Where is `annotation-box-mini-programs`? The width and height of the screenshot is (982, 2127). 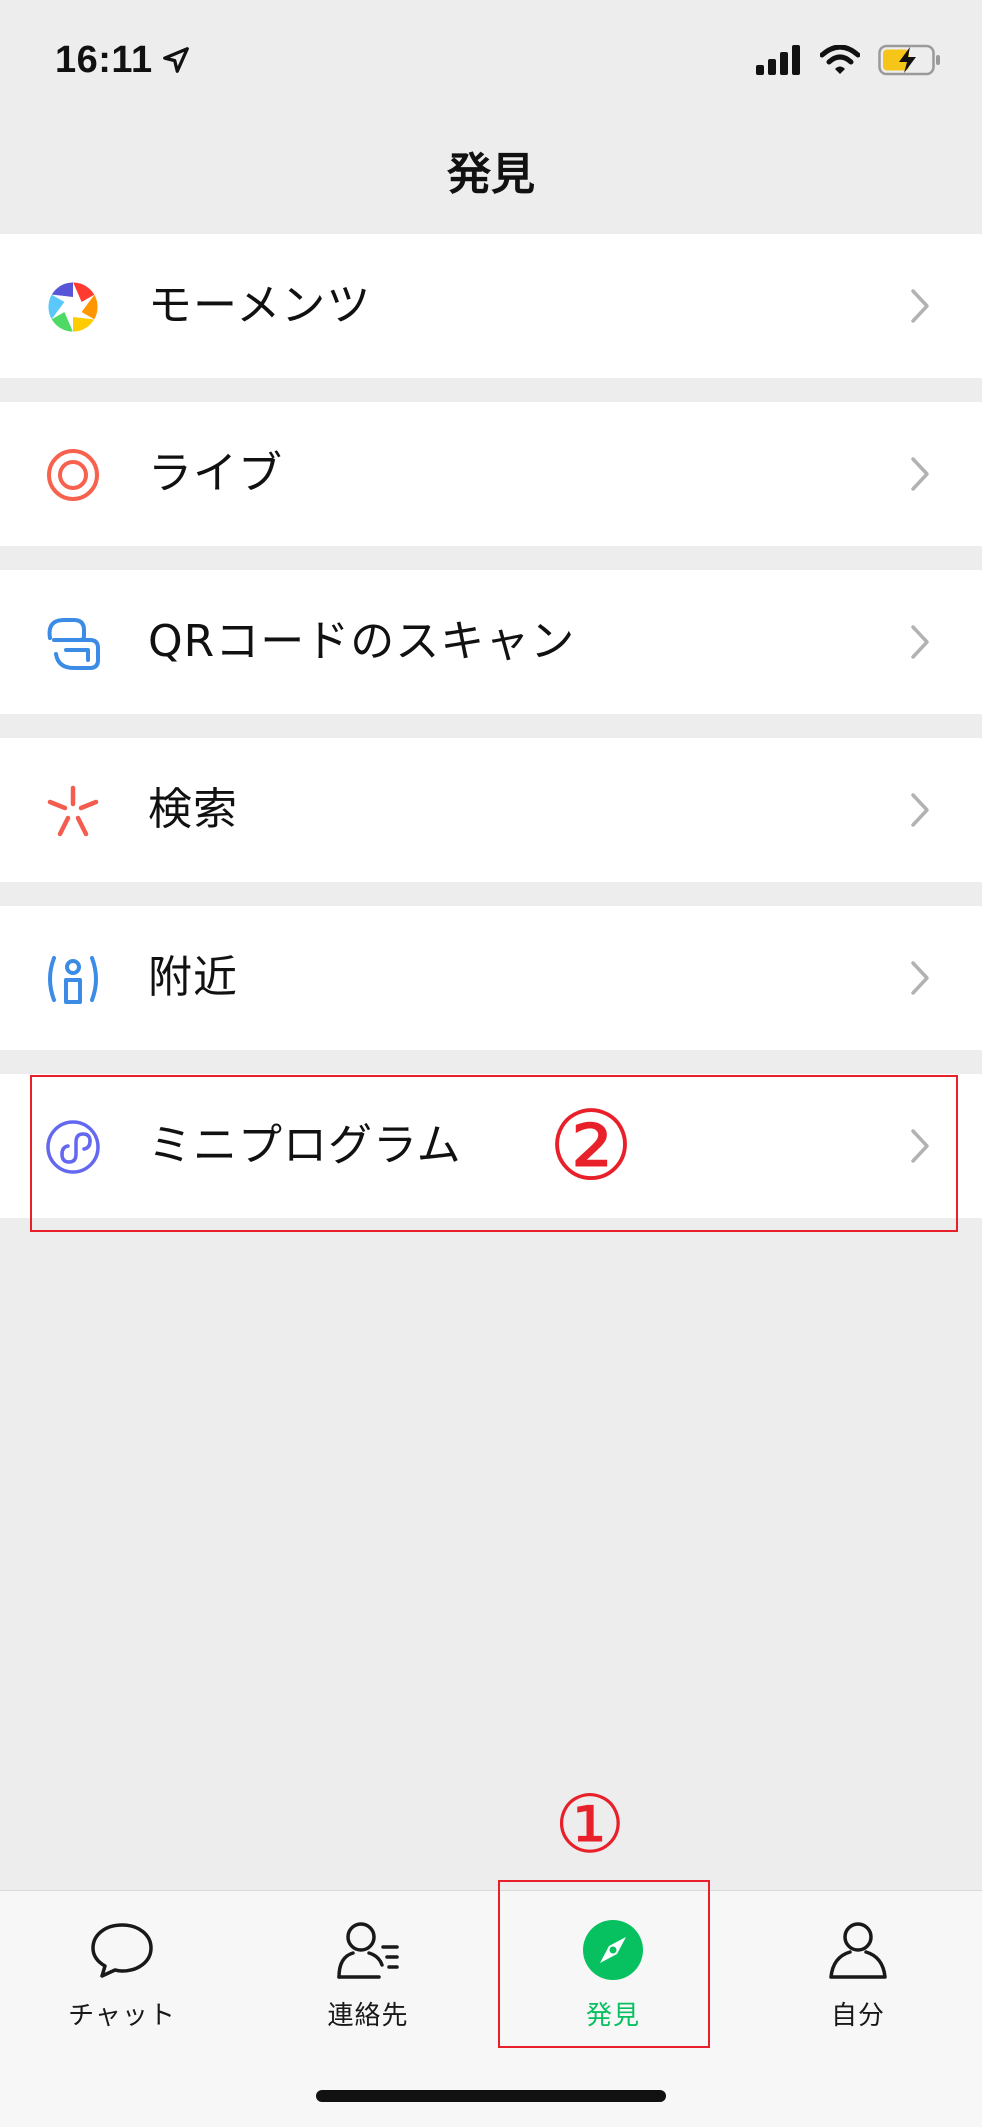
annotation-box-mini-programs is located at coordinates (494, 1153).